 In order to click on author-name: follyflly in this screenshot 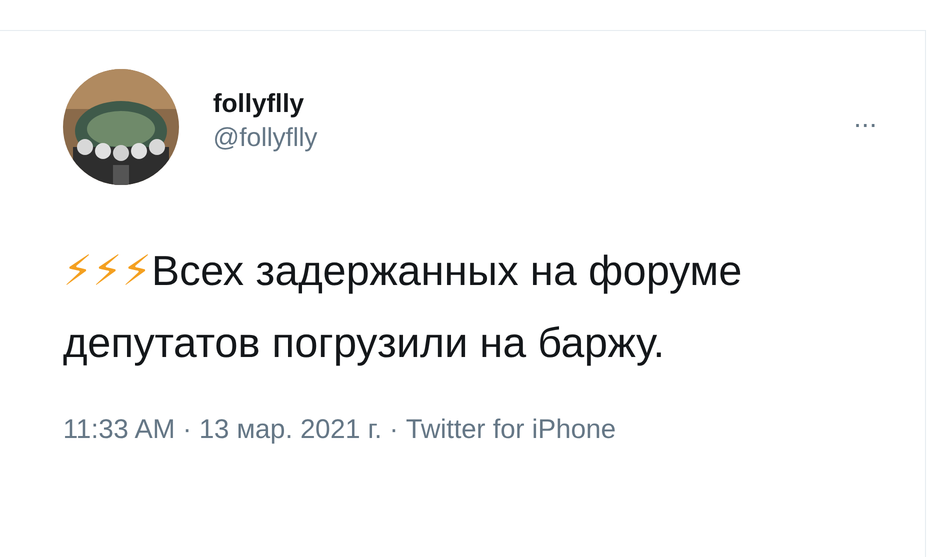, I will do `click(265, 103)`.